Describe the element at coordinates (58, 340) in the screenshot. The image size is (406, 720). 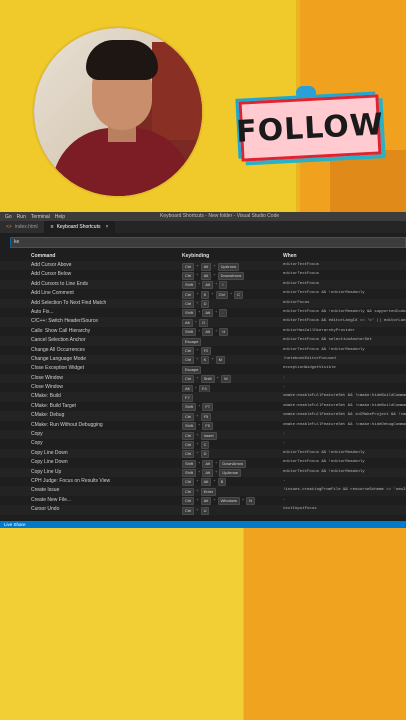
I see `command-label: Cancel Selection Anchor` at that location.